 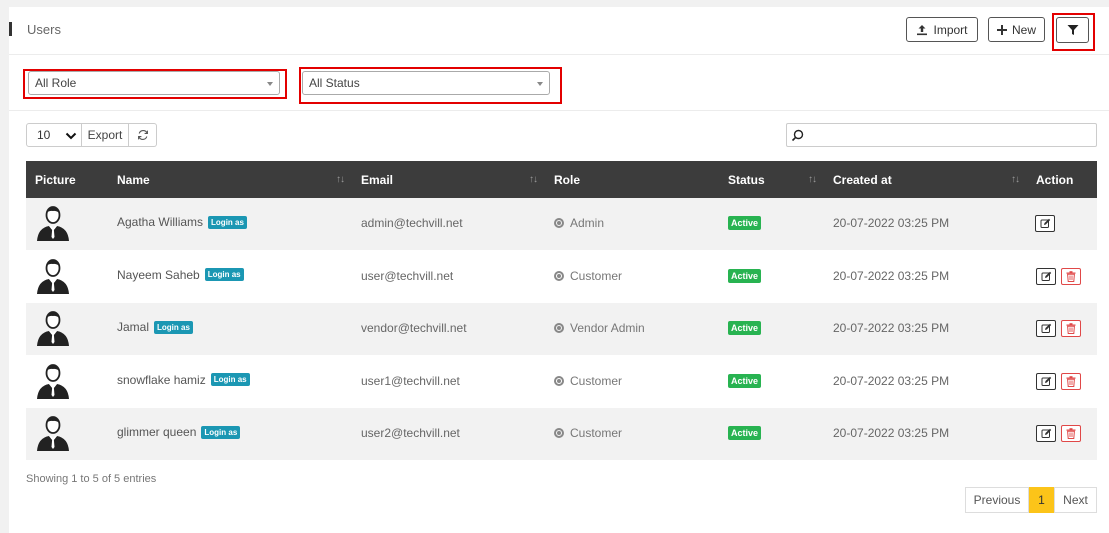 I want to click on column-picture: Picture, so click(x=55, y=180).